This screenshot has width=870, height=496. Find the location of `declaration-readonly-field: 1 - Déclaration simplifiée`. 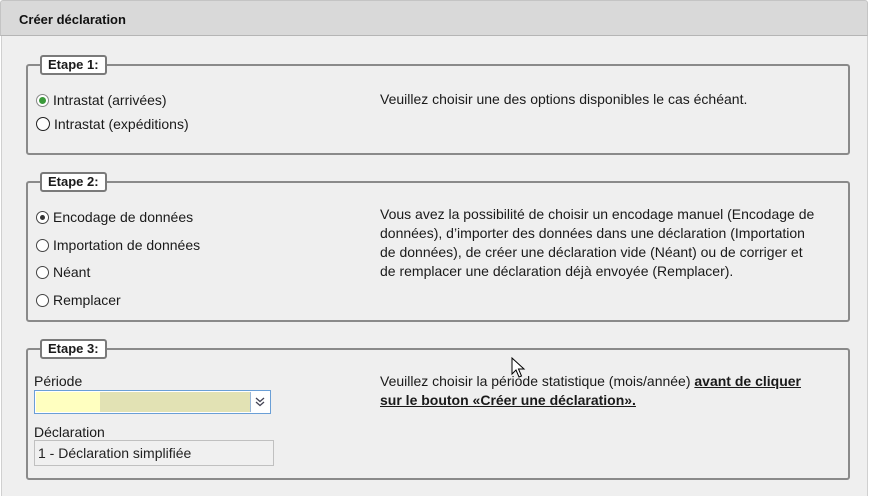

declaration-readonly-field: 1 - Déclaration simplifiée is located at coordinates (154, 453).